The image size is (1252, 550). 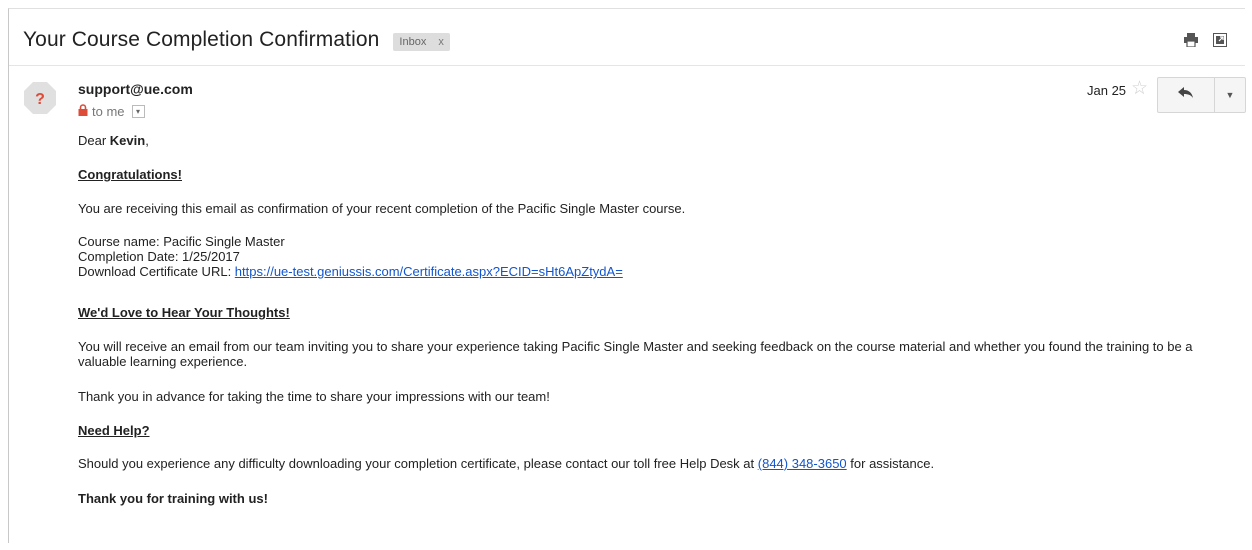 I want to click on inbox-label-text: Inbox, so click(x=413, y=42).